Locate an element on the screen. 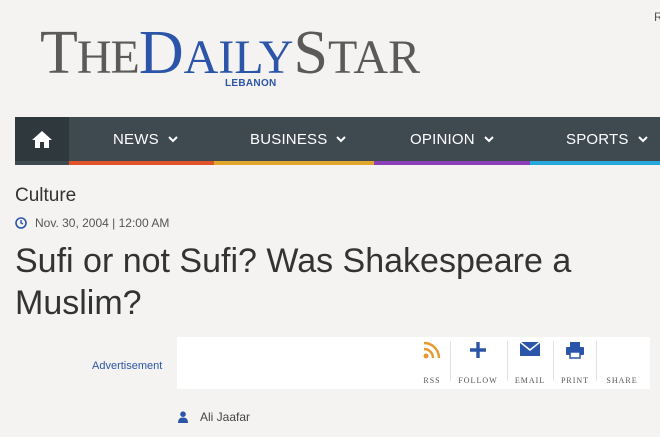  nav-item-business: BUSINESS is located at coordinates (298, 139).